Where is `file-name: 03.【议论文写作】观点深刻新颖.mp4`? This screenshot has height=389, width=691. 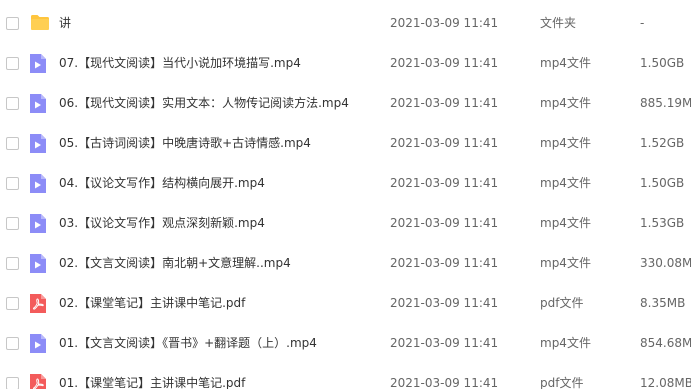
file-name: 03.【议论文写作】观点深刻新颖.mp4 is located at coordinates (162, 223).